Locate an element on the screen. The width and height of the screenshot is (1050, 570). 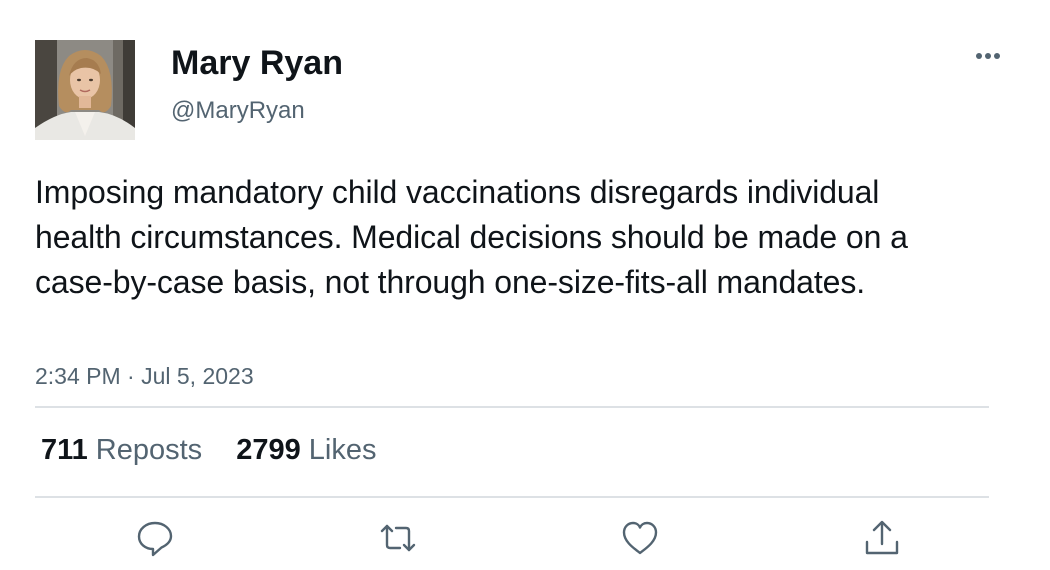
reply-icon is located at coordinates (155, 539).